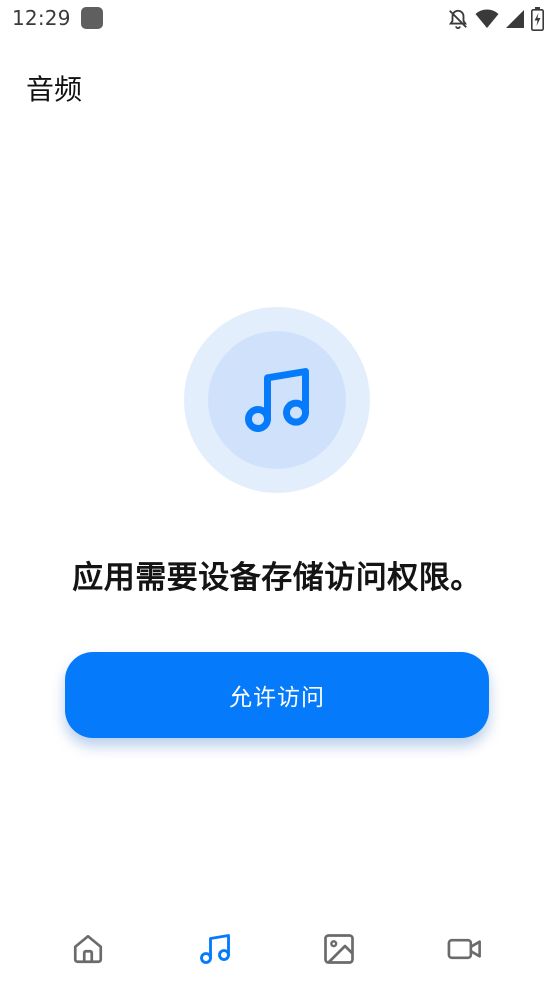 The height and width of the screenshot is (985, 554). Describe the element at coordinates (277, 578) in the screenshot. I see `permission-message: 应用需要设备存储访问权限。` at that location.